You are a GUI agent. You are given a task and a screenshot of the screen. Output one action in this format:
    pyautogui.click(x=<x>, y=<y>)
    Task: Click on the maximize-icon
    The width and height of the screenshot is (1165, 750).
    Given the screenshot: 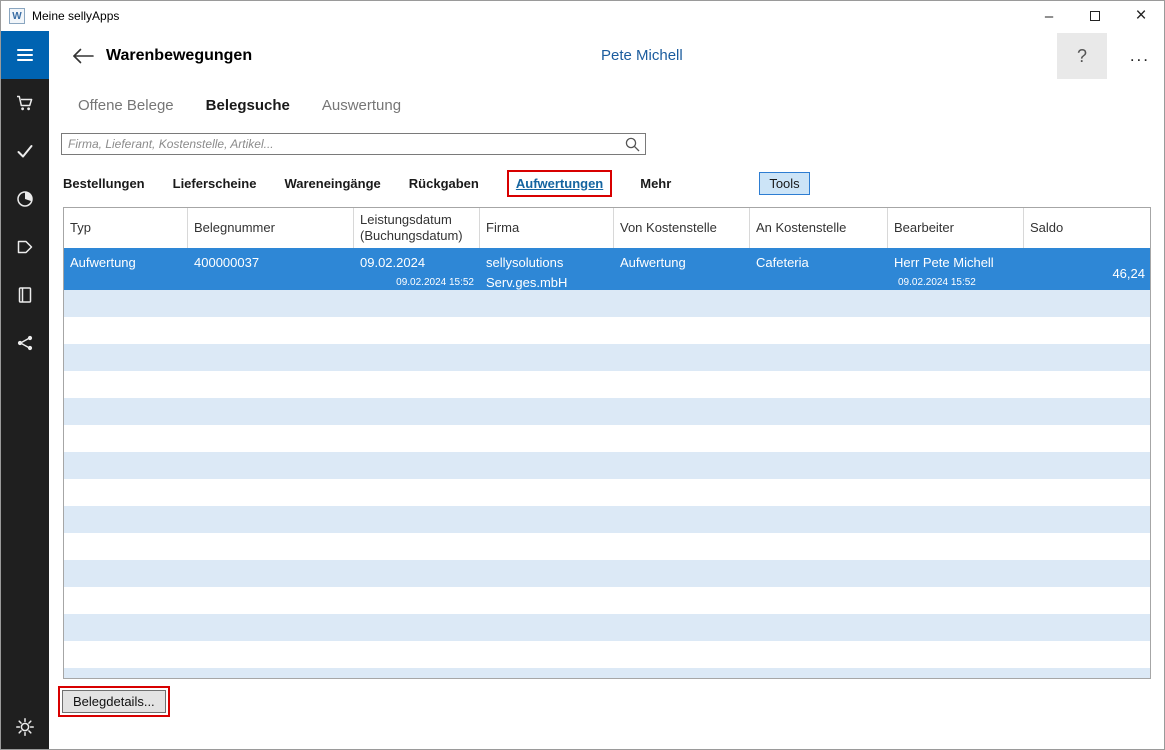 What is the action you would take?
    pyautogui.click(x=1095, y=16)
    